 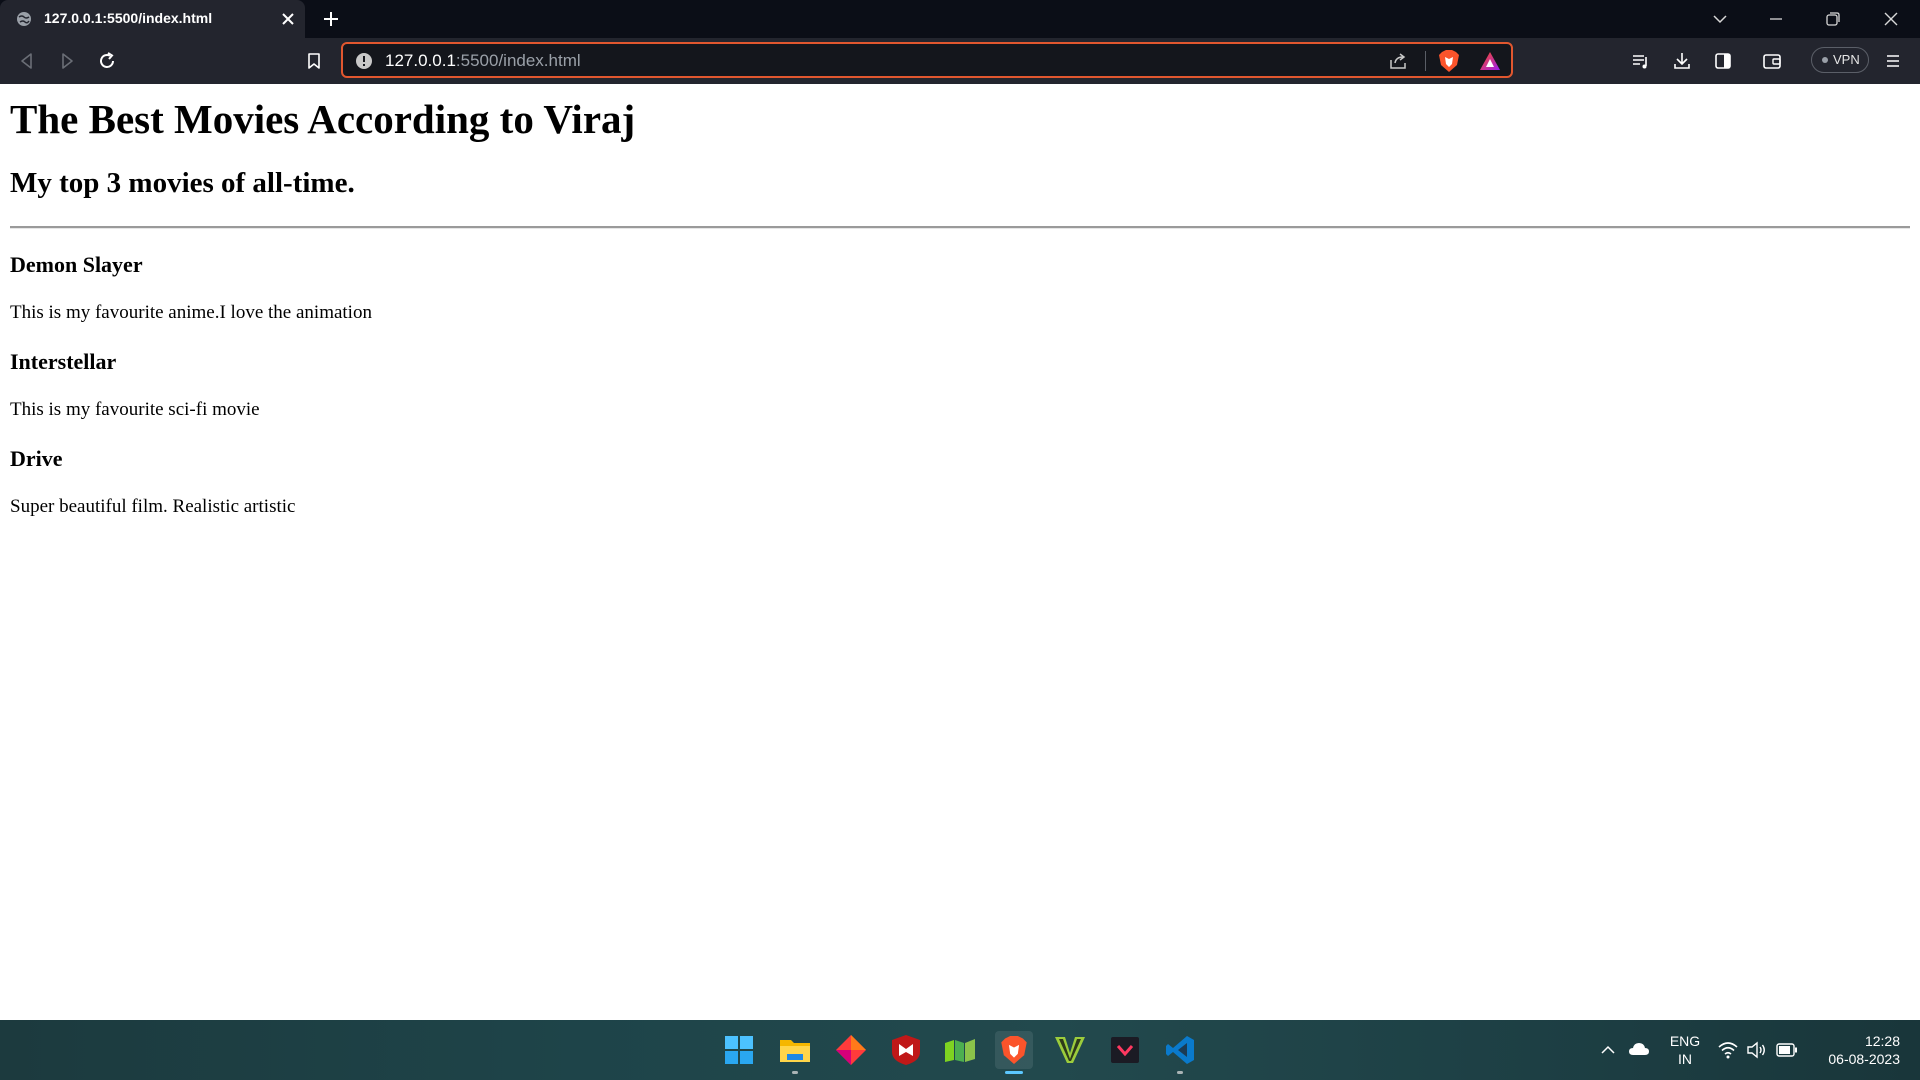 I want to click on url-path: :5500/index.html, so click(x=518, y=60).